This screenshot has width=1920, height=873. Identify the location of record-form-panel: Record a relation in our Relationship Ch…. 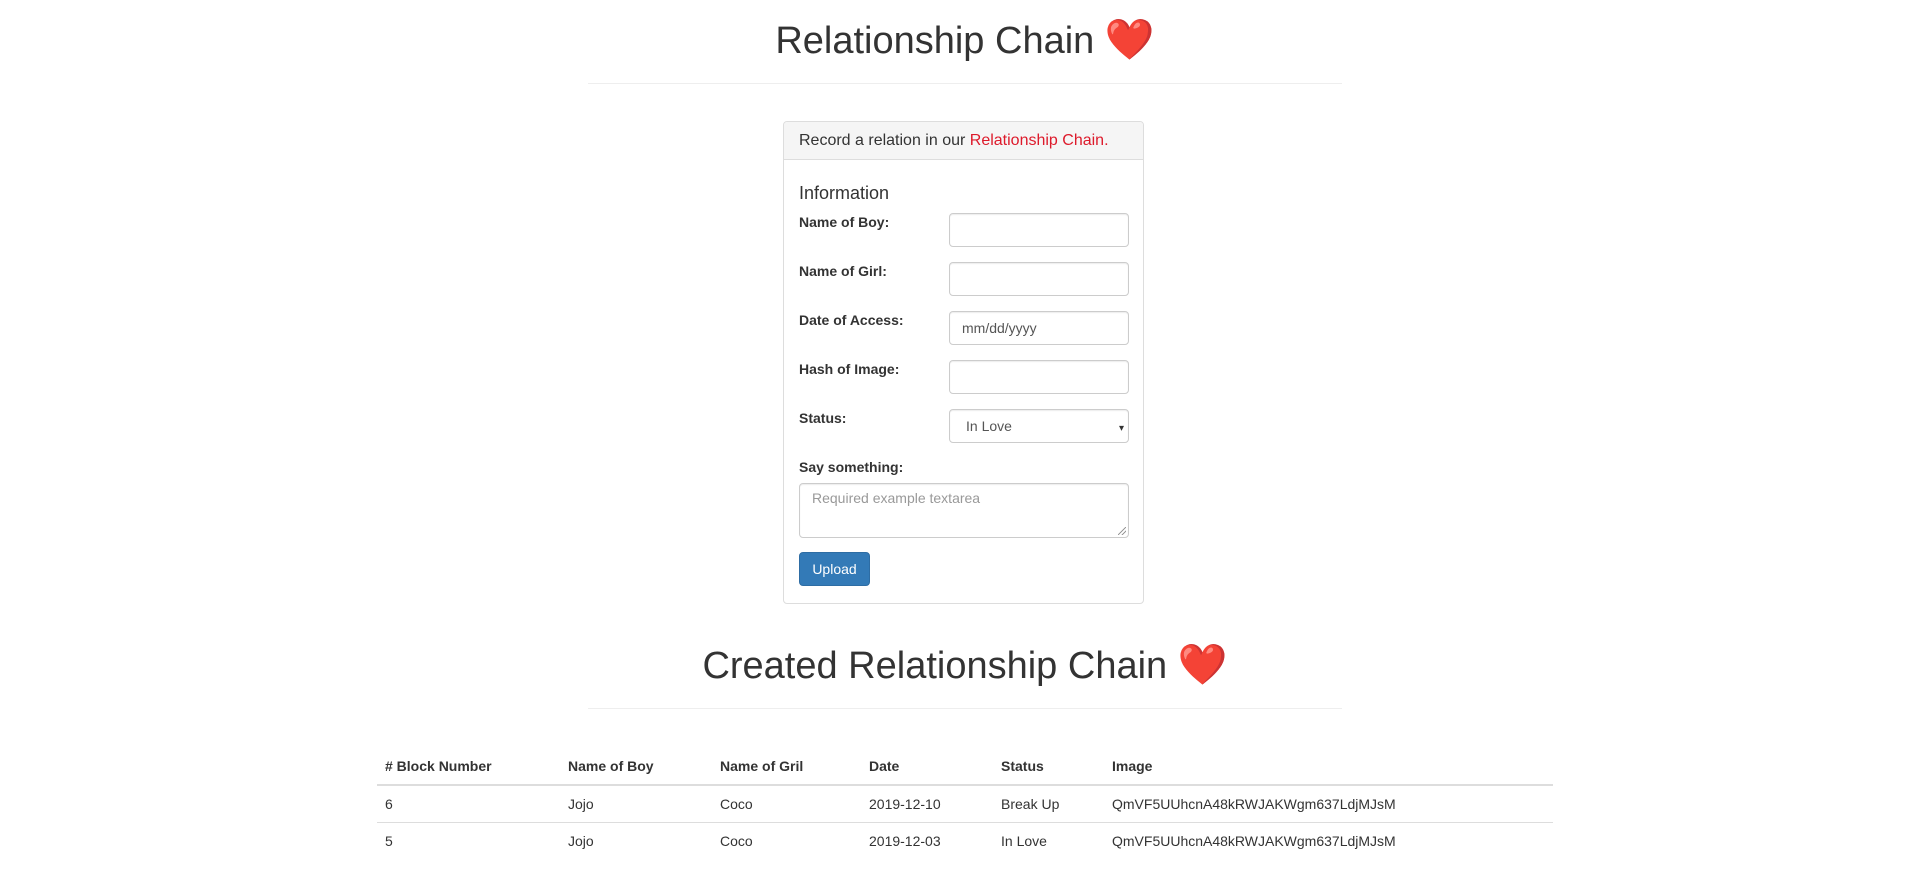
(963, 362).